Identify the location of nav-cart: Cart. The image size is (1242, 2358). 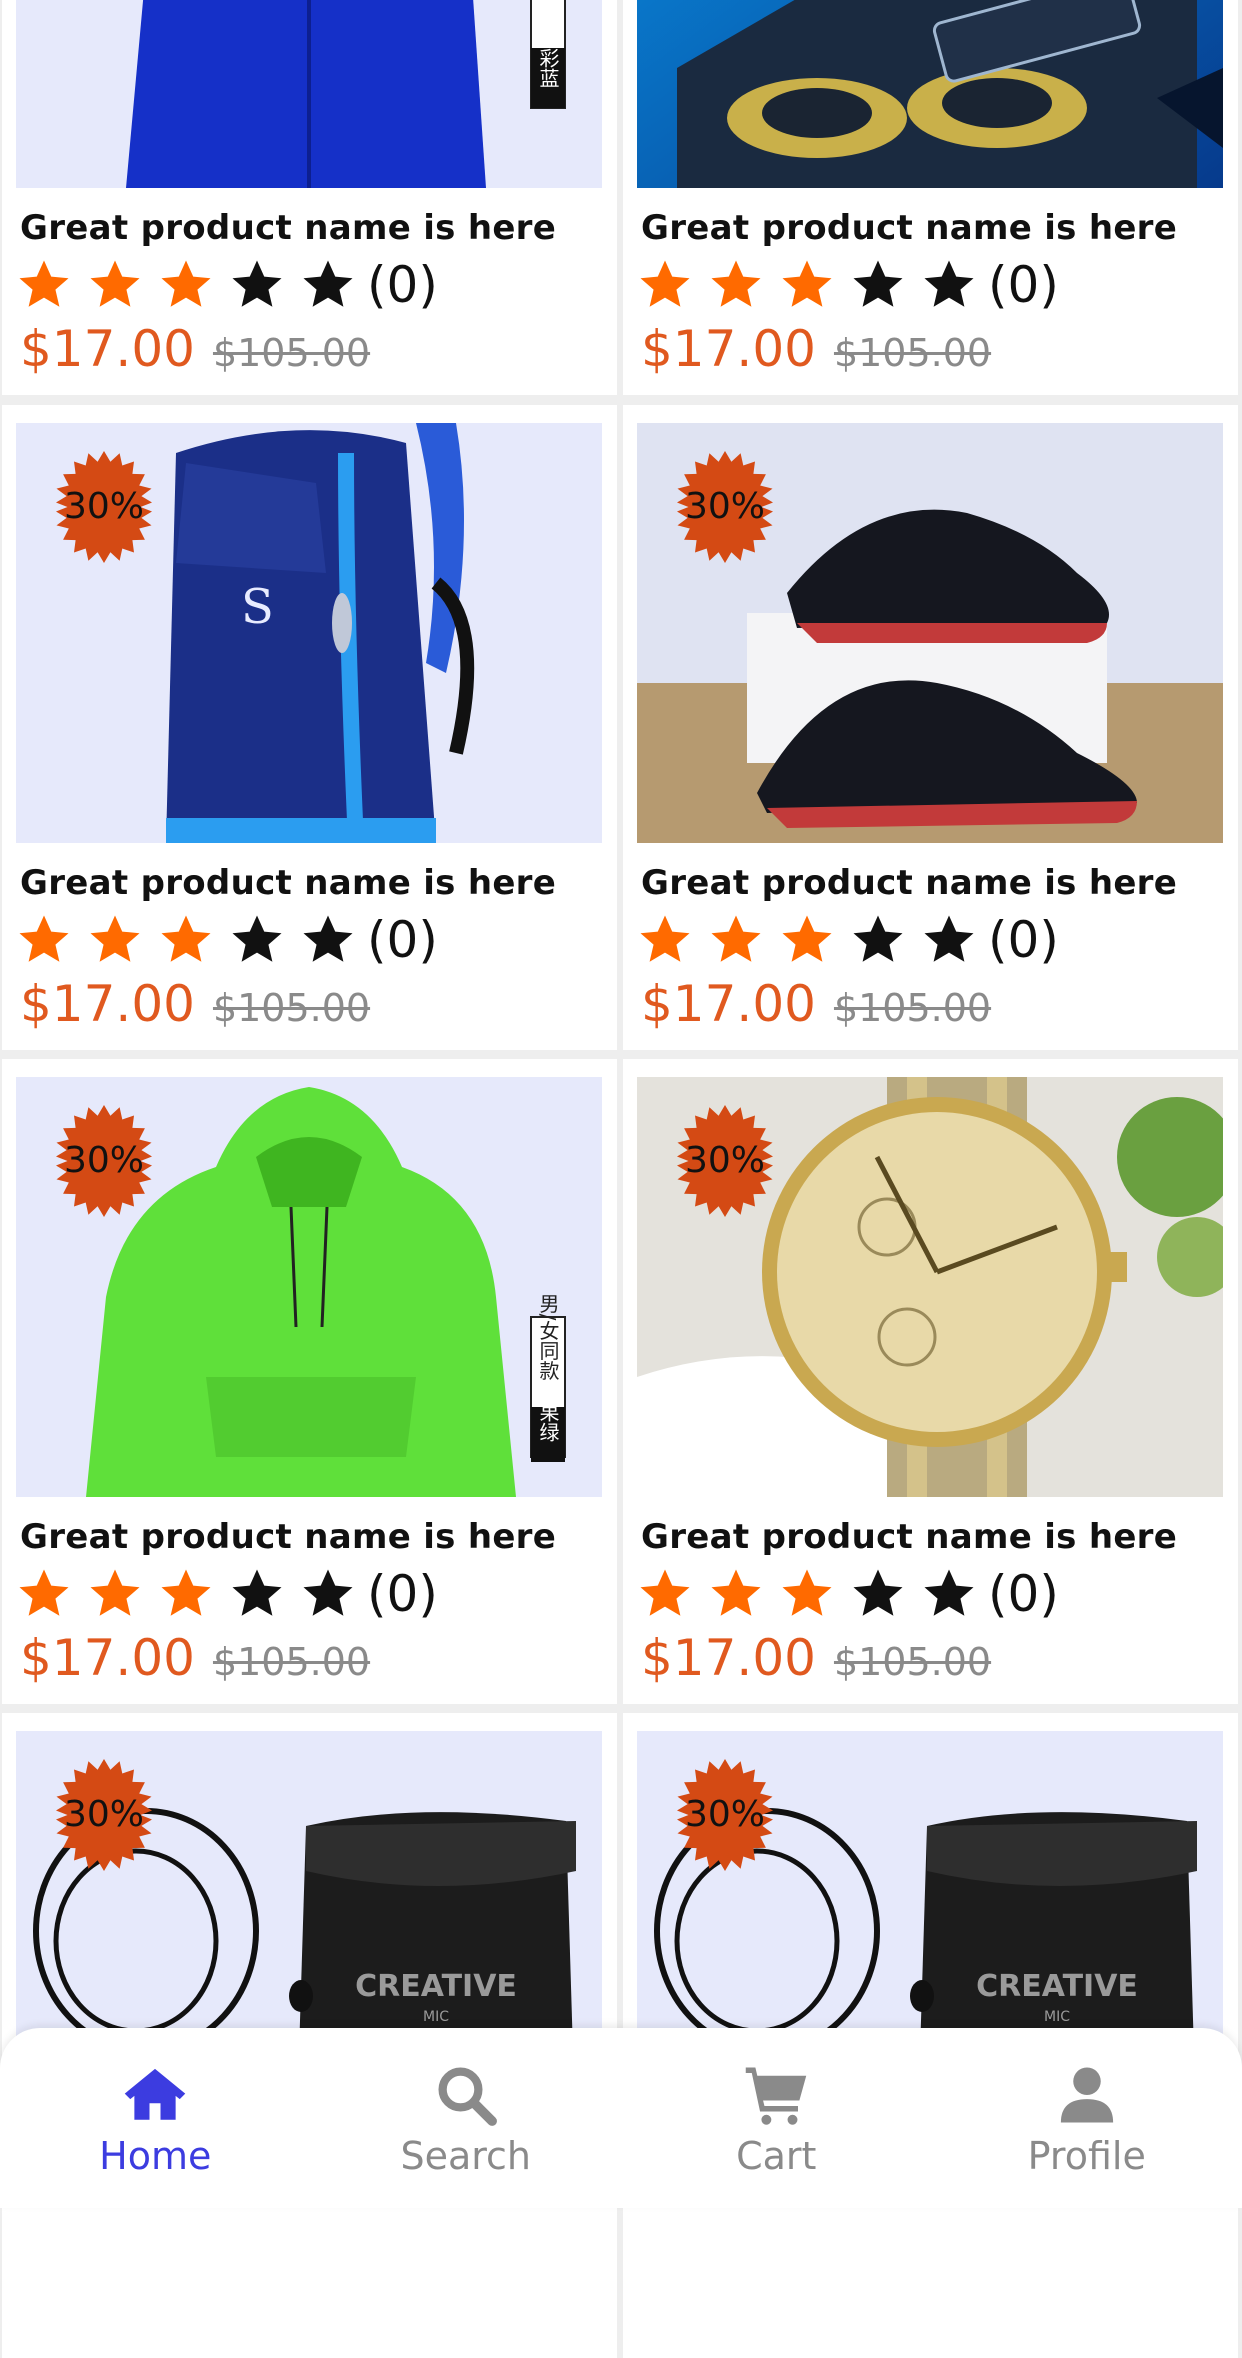
(776, 2118).